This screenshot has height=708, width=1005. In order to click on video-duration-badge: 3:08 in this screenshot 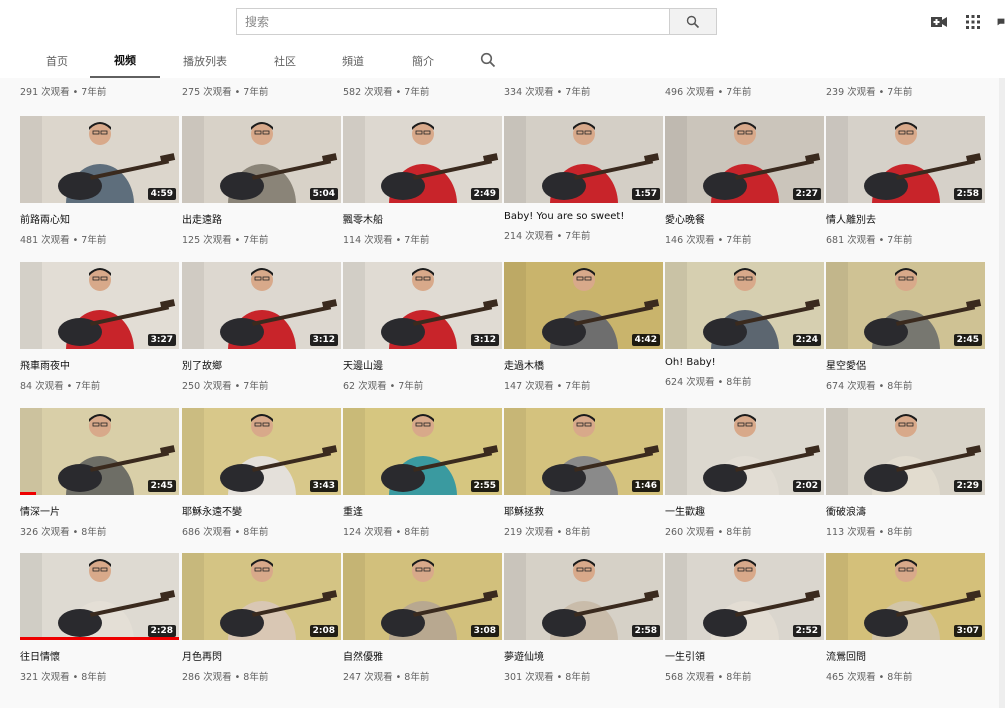, I will do `click(484, 631)`.